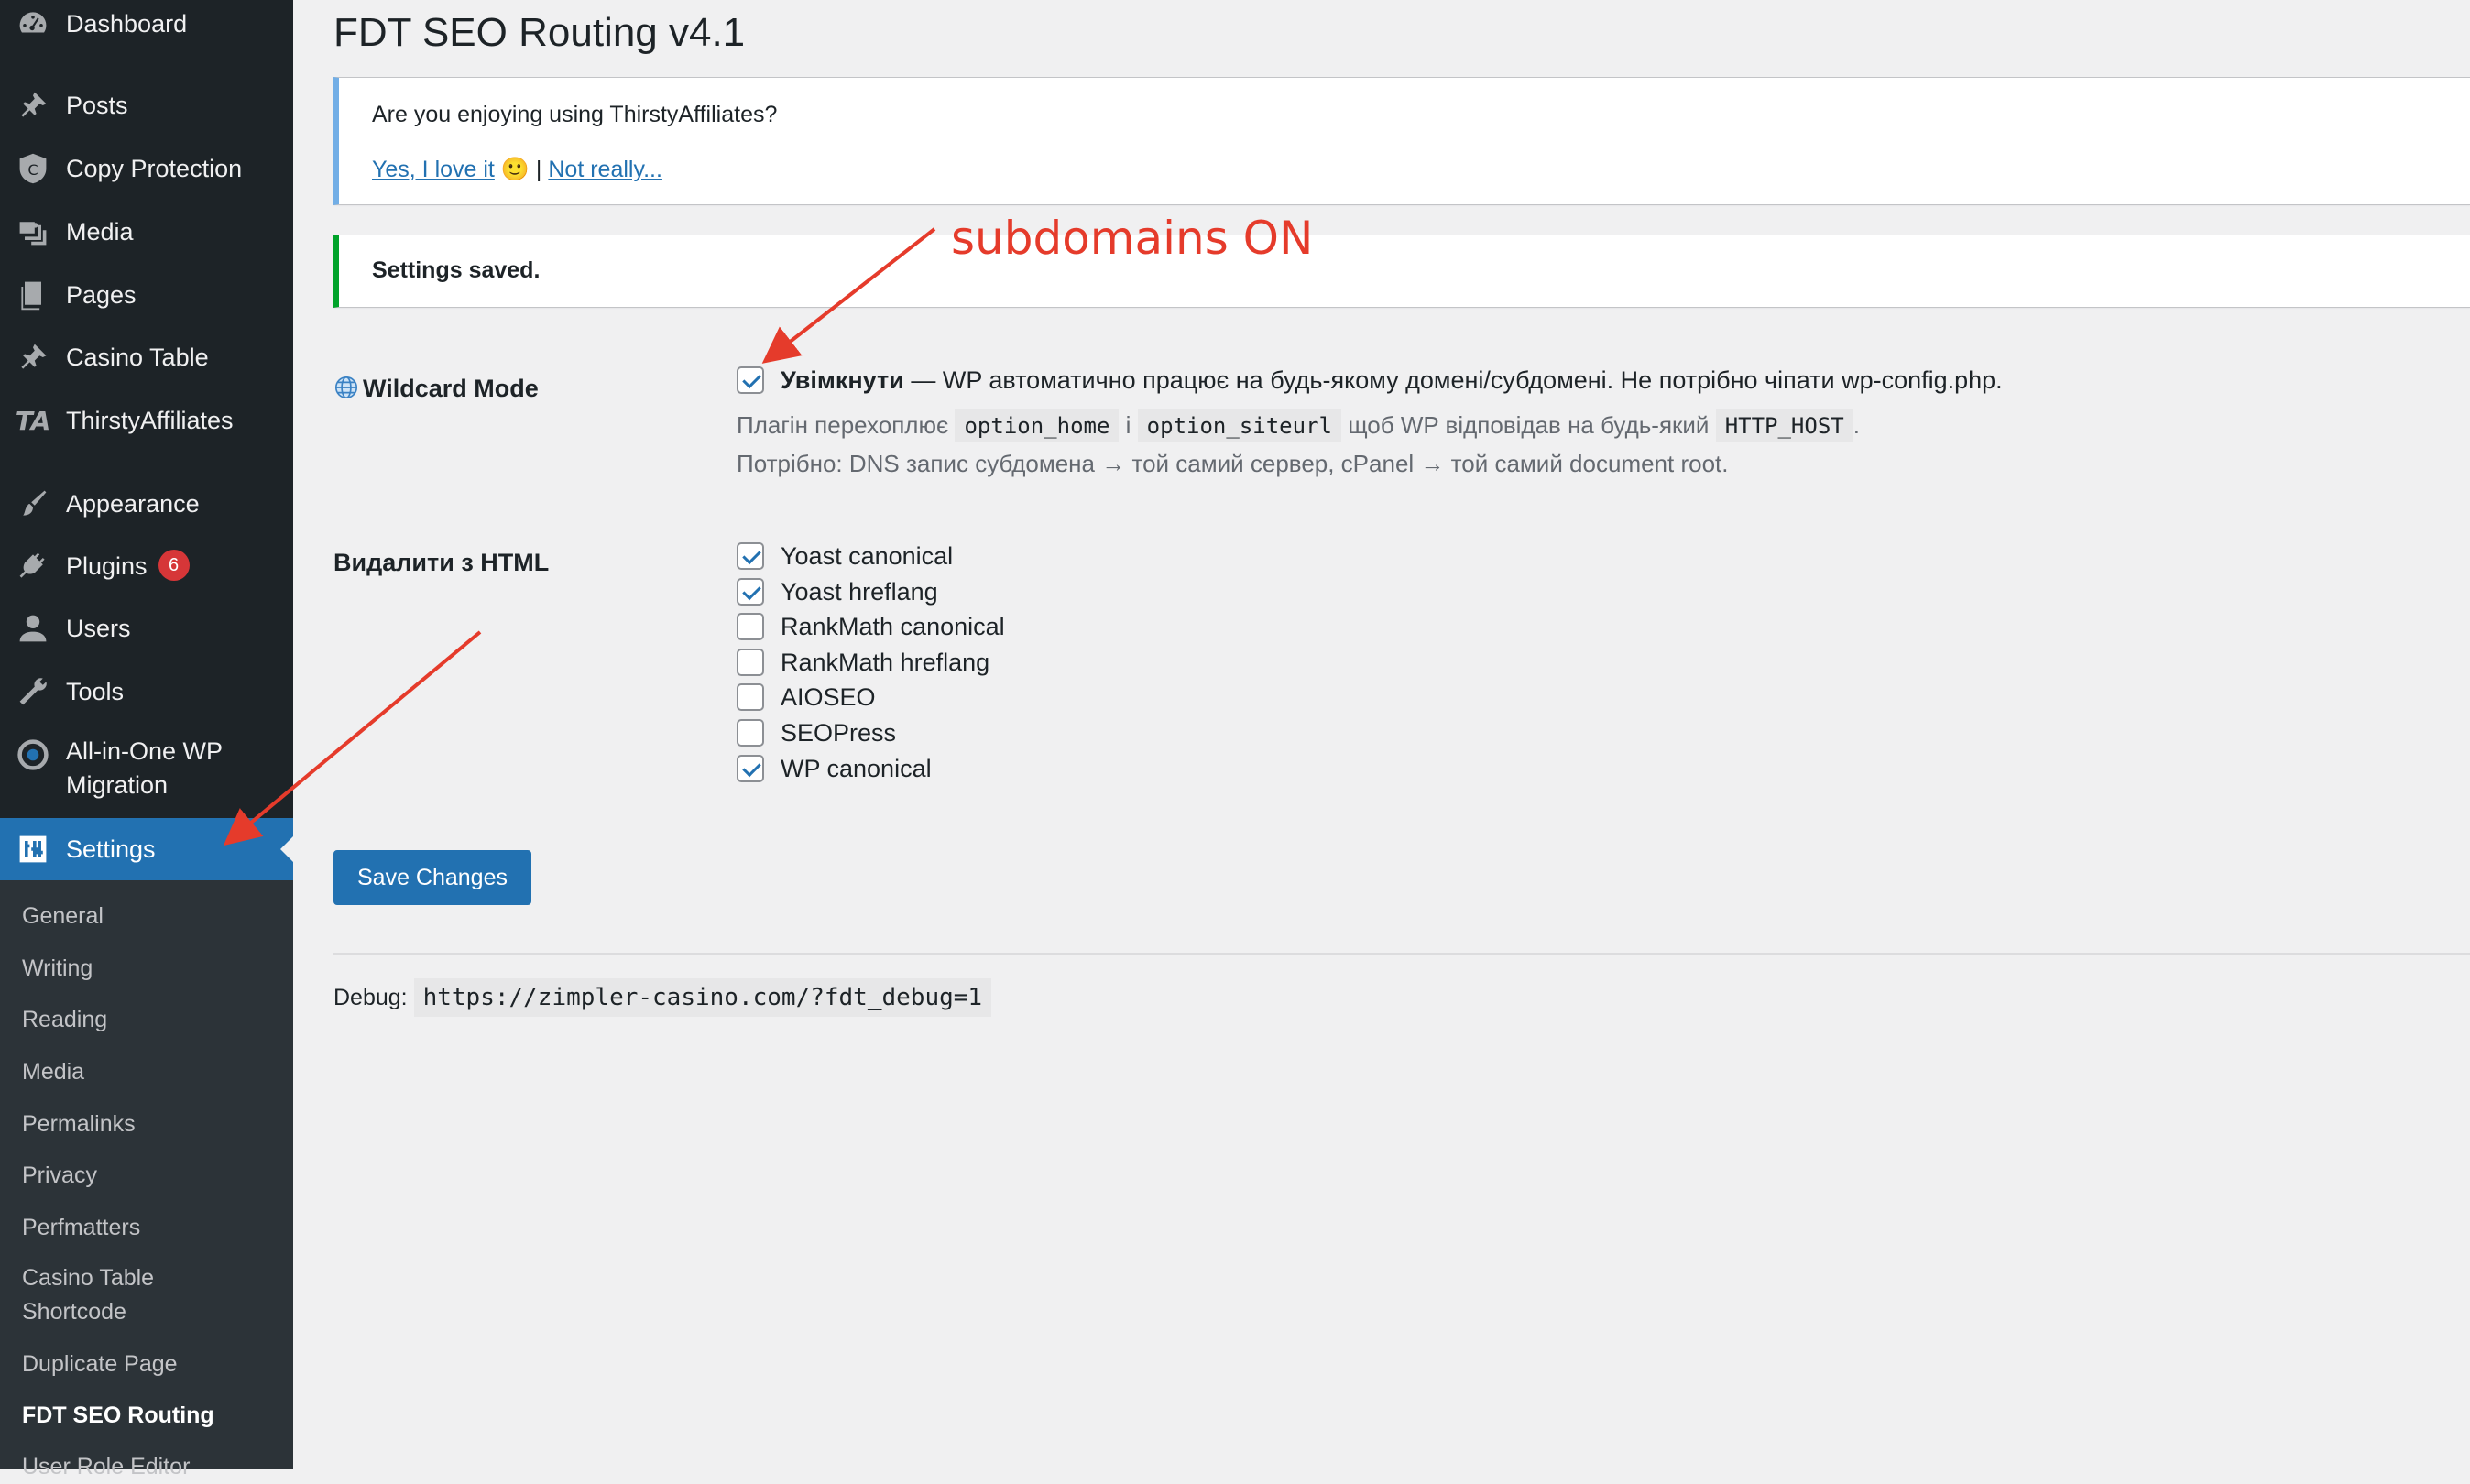  I want to click on annotation-arrows, so click(579, 536).